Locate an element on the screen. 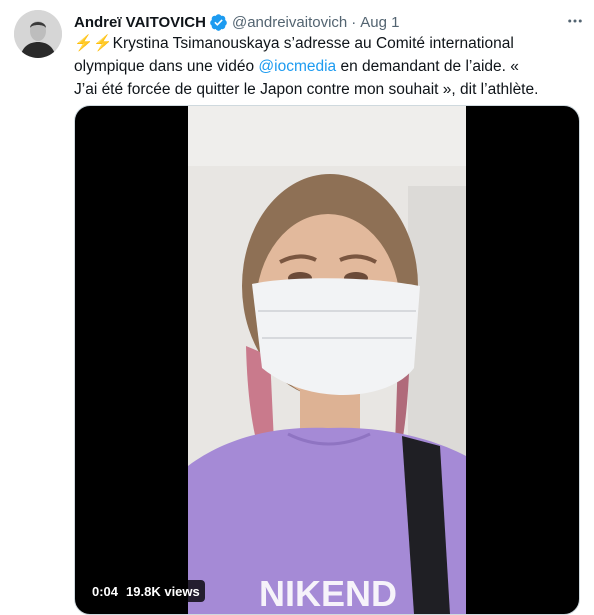  video-info-badge: 0:04 19.8K views is located at coordinates (146, 591).